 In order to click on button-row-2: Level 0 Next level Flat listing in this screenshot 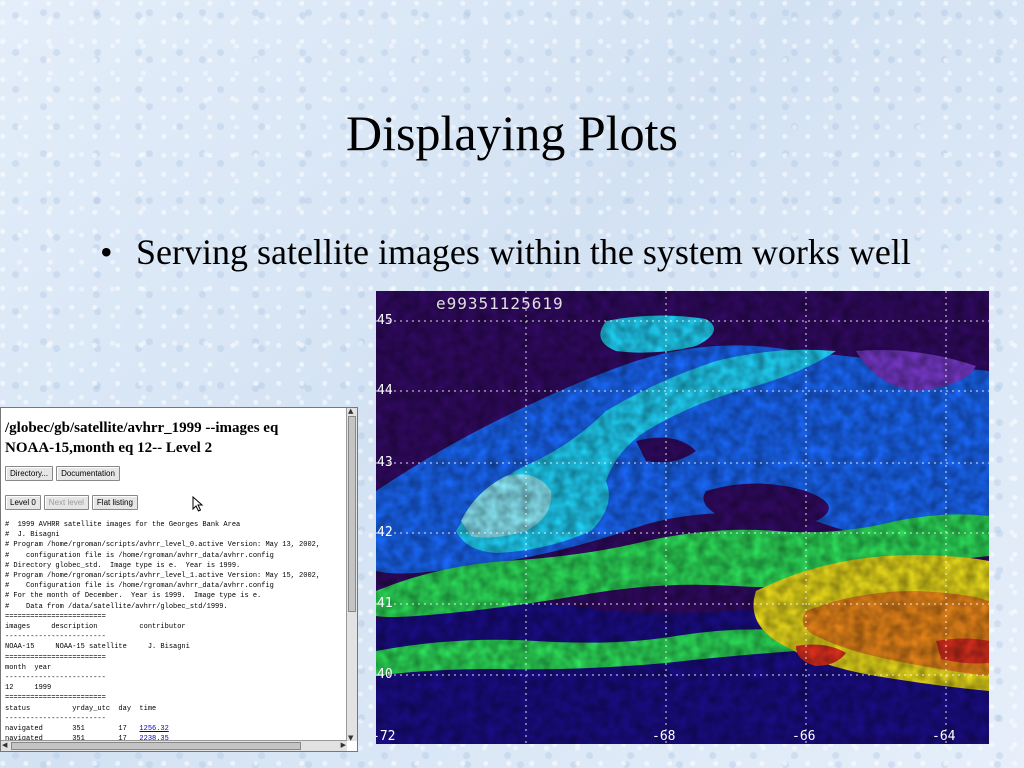, I will do `click(175, 502)`.